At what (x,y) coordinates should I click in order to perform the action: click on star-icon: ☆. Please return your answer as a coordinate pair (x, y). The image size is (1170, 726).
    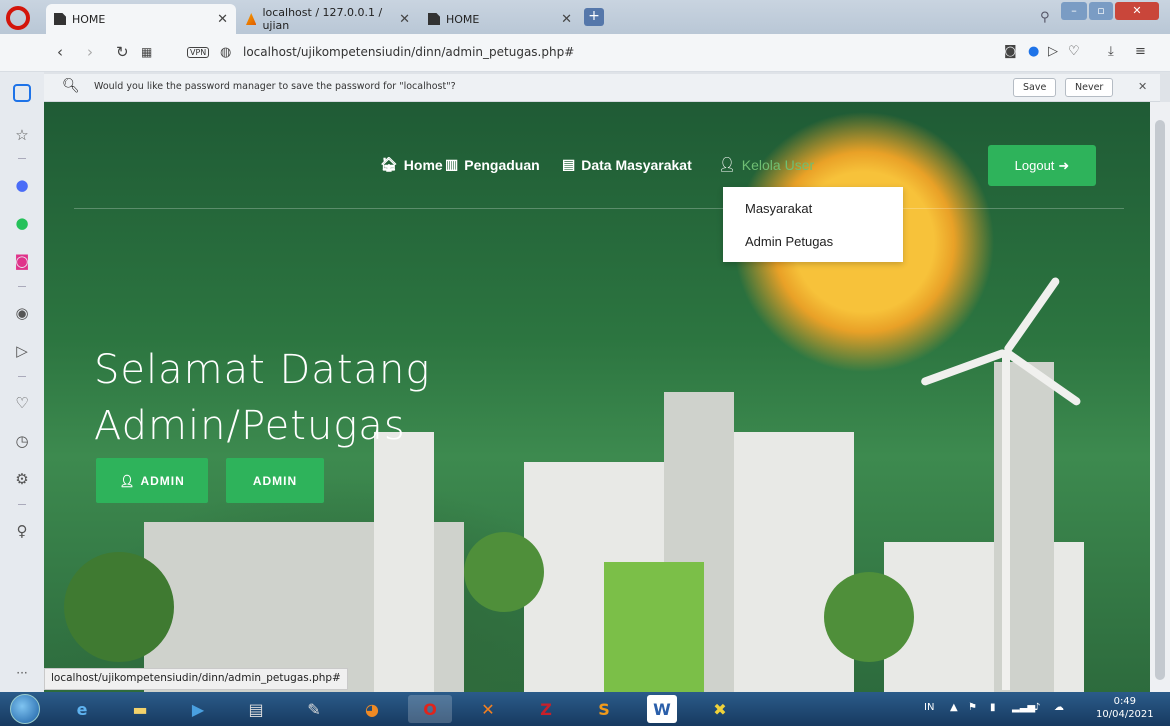
    Looking at the image, I should click on (22, 135).